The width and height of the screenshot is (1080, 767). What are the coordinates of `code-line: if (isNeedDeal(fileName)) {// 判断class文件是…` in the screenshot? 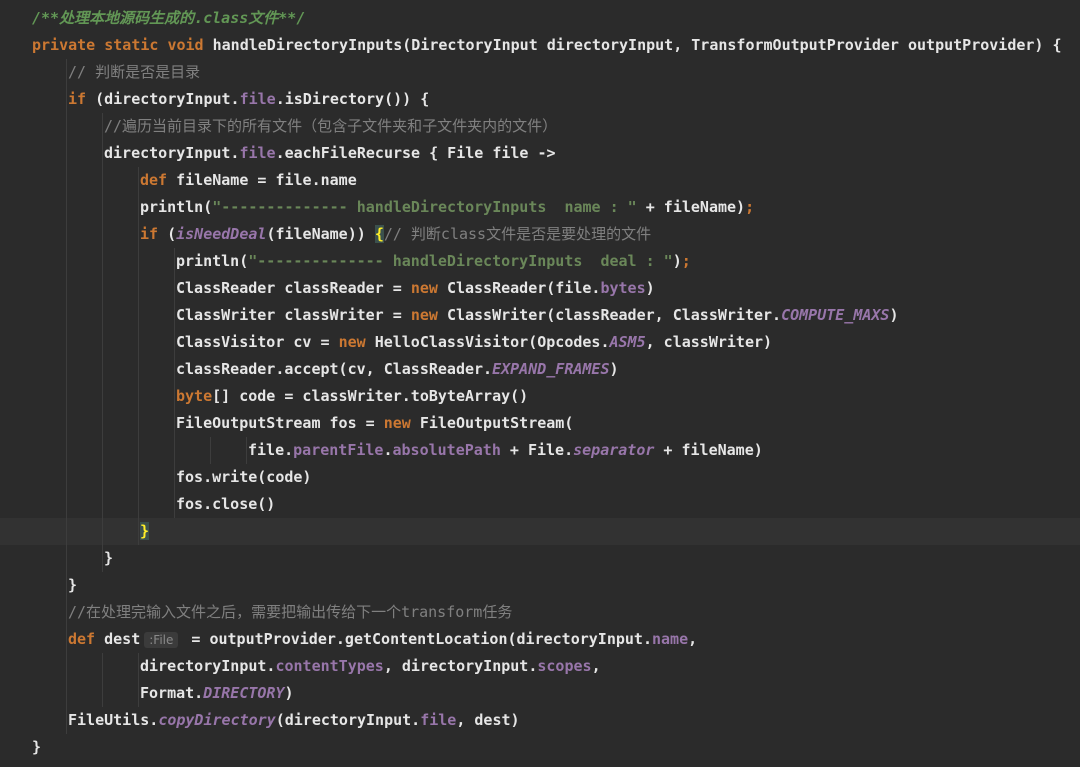 It's located at (540, 234).